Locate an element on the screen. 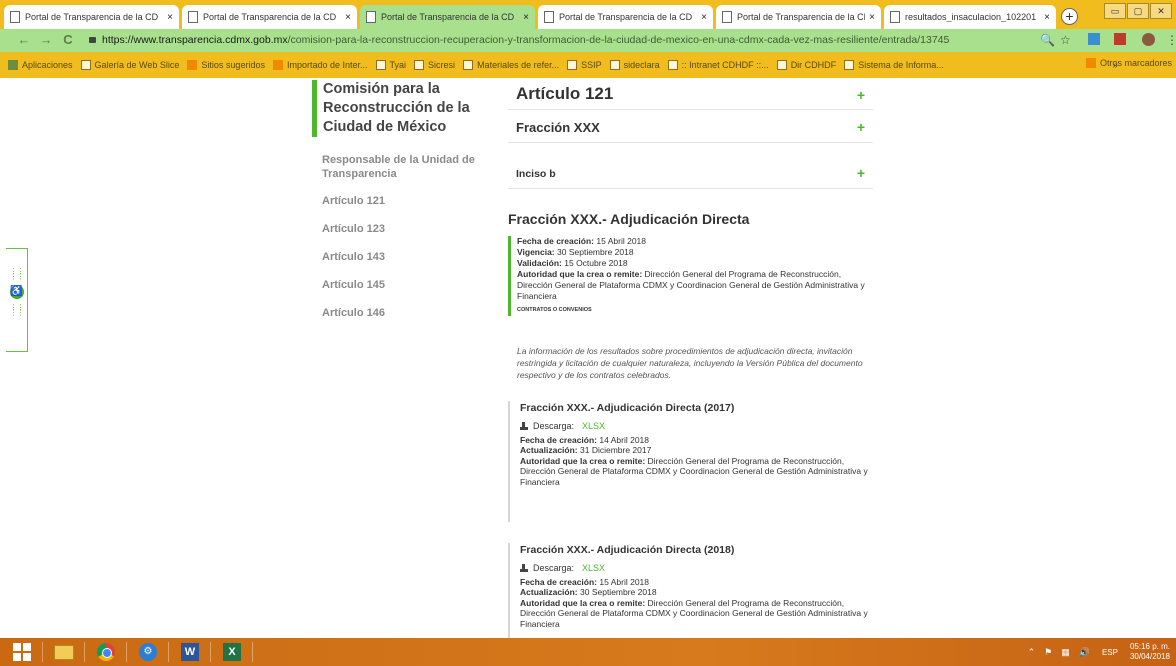 The width and height of the screenshot is (1176, 666). tab-title: resultados_insaculacion_102201 is located at coordinates (971, 17).